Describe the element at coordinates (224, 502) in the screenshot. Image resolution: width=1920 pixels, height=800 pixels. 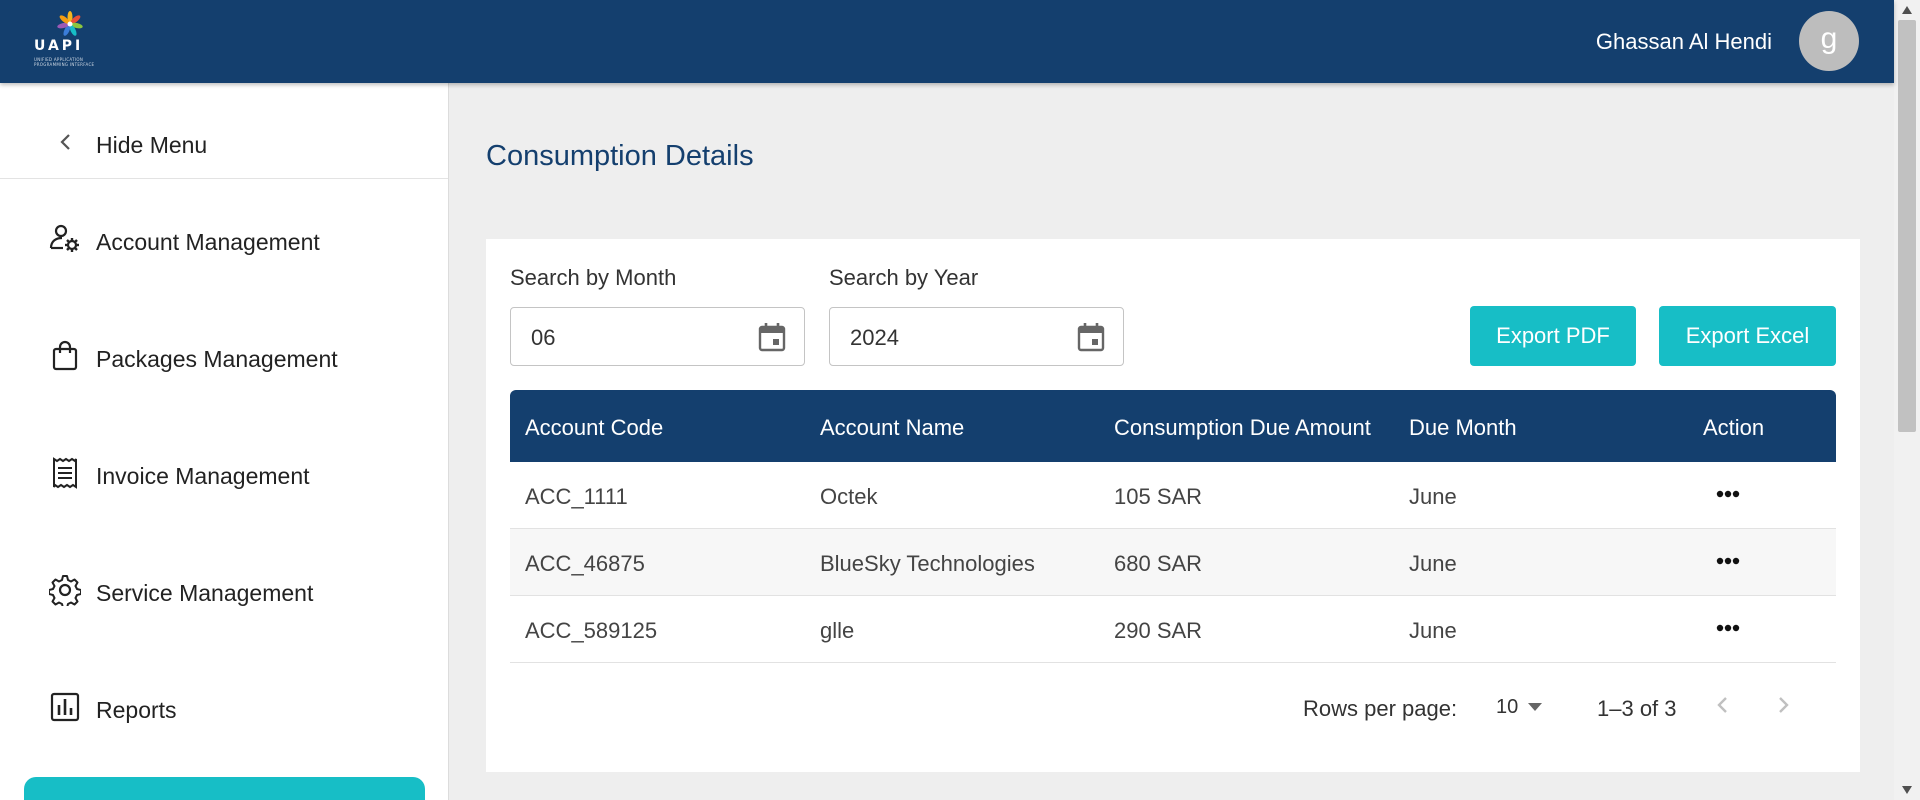
I see `sidebar-item-invoice-management: Invoice Management` at that location.